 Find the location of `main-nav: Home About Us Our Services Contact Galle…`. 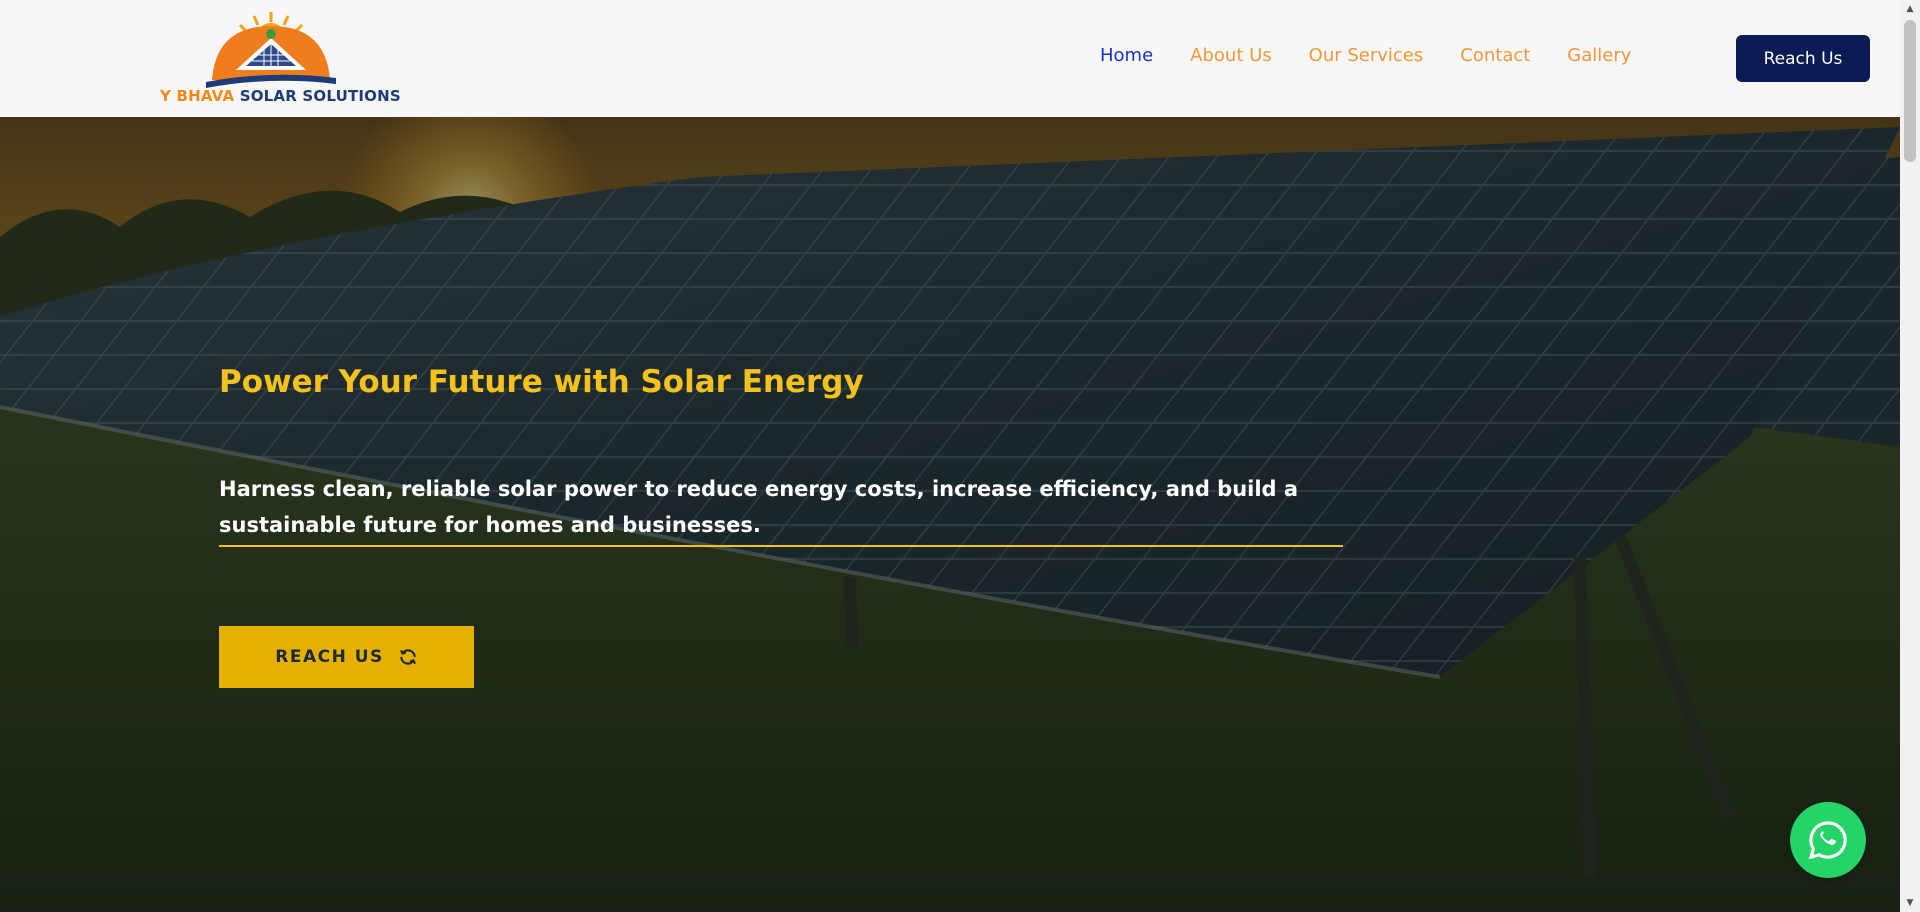

main-nav: Home About Us Our Services Contact Galle… is located at coordinates (1365, 55).